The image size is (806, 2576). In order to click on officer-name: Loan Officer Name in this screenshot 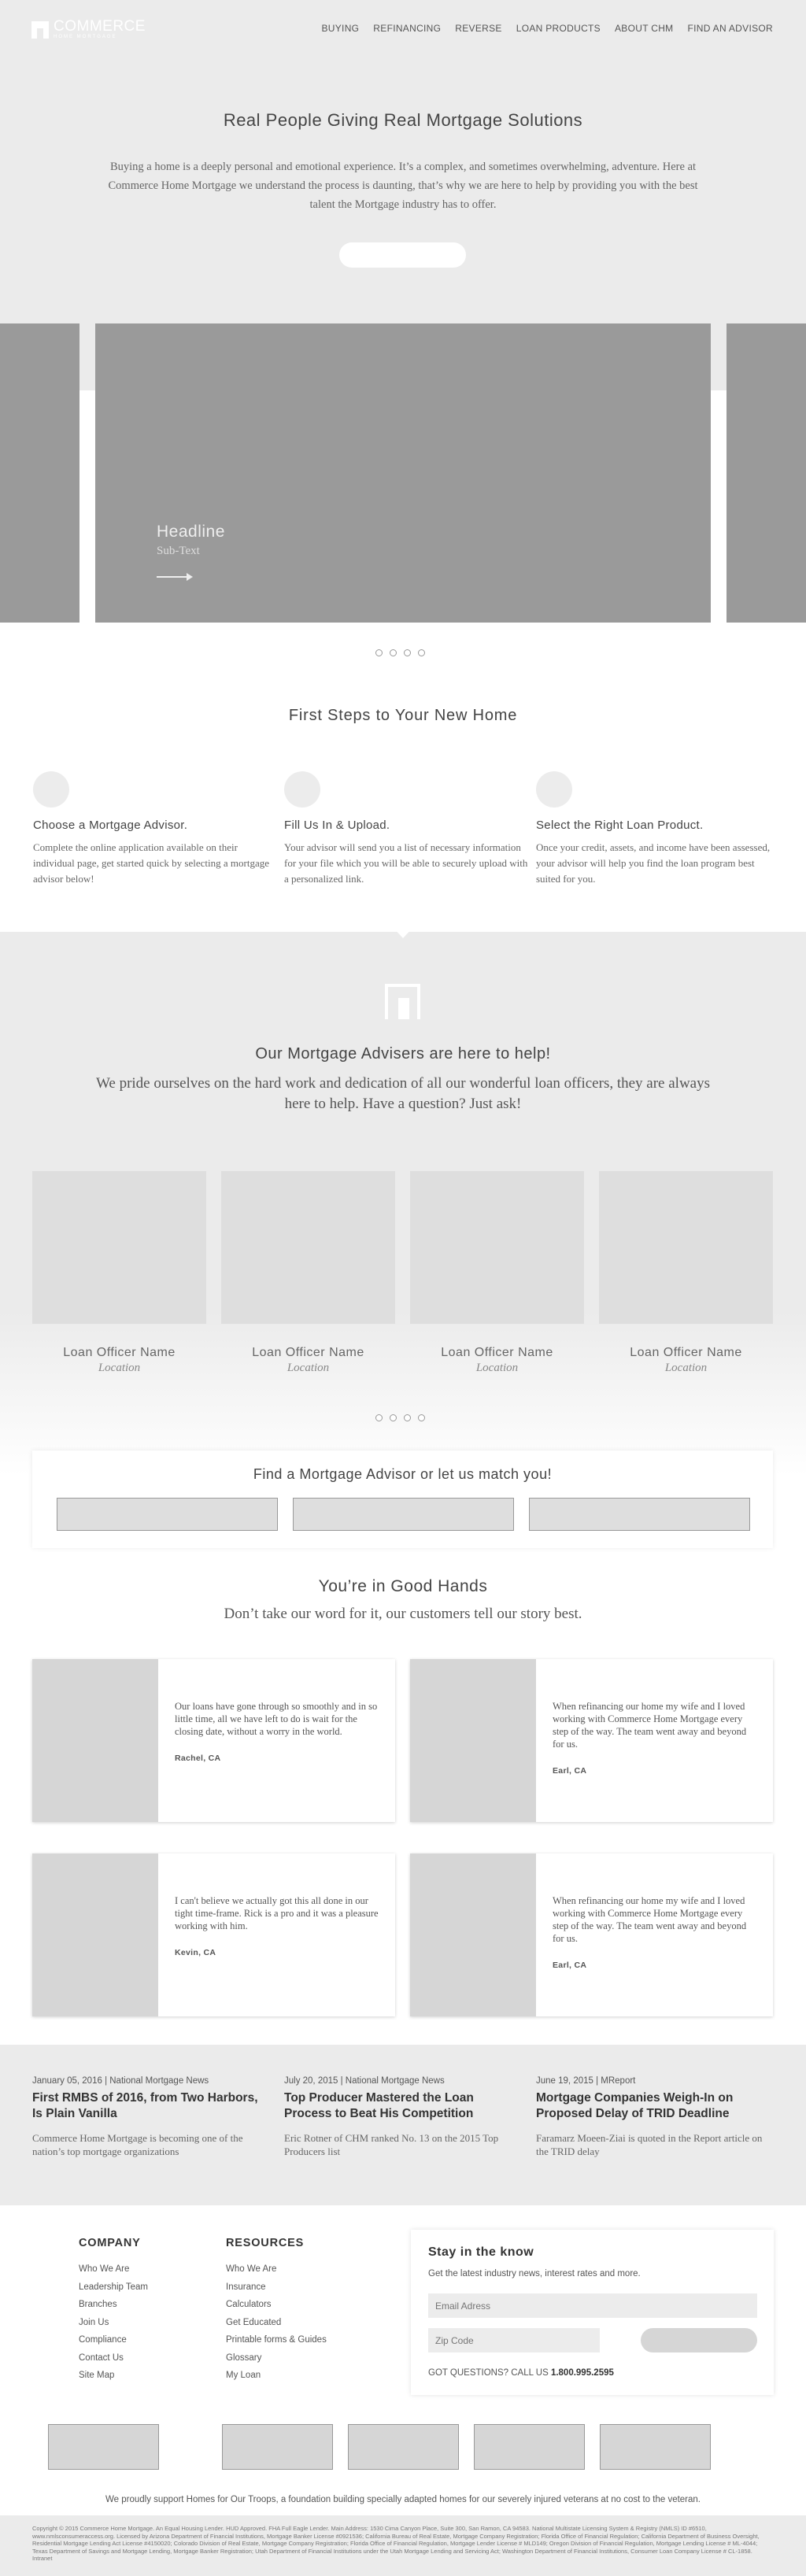, I will do `click(308, 1352)`.